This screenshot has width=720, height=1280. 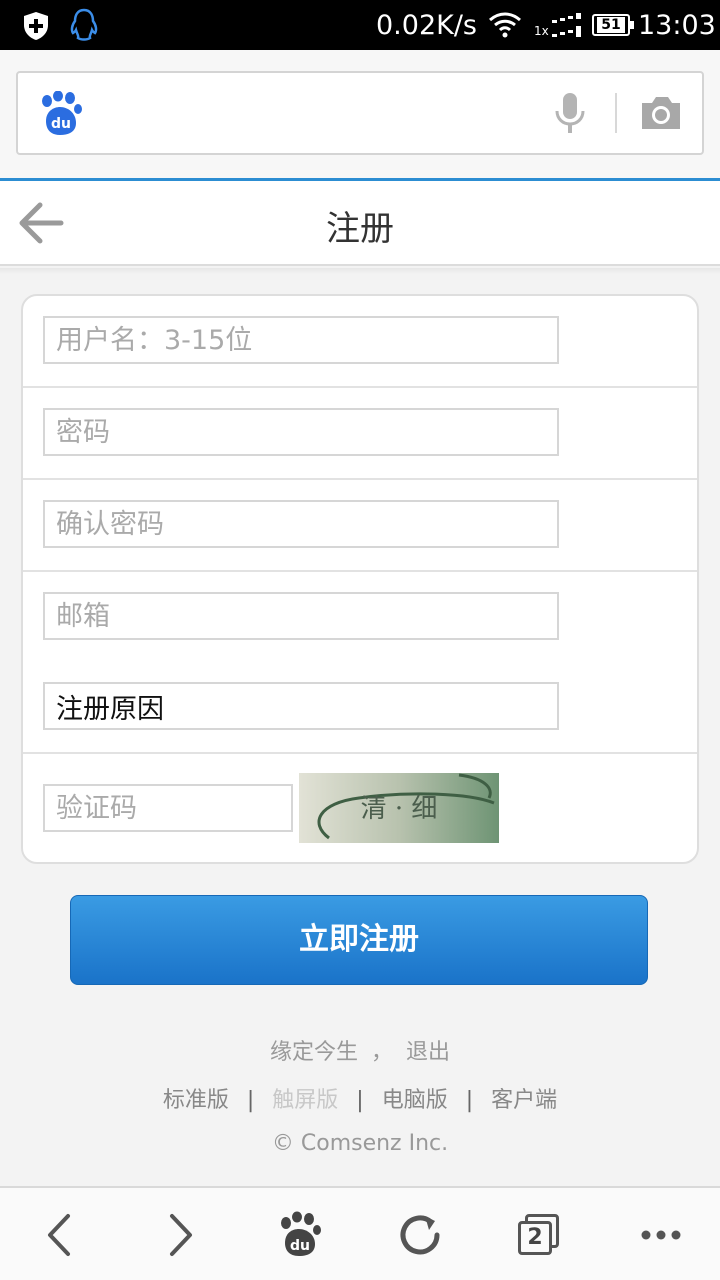 What do you see at coordinates (360, 1233) in the screenshot?
I see `browser-bottom-nav: du 2` at bounding box center [360, 1233].